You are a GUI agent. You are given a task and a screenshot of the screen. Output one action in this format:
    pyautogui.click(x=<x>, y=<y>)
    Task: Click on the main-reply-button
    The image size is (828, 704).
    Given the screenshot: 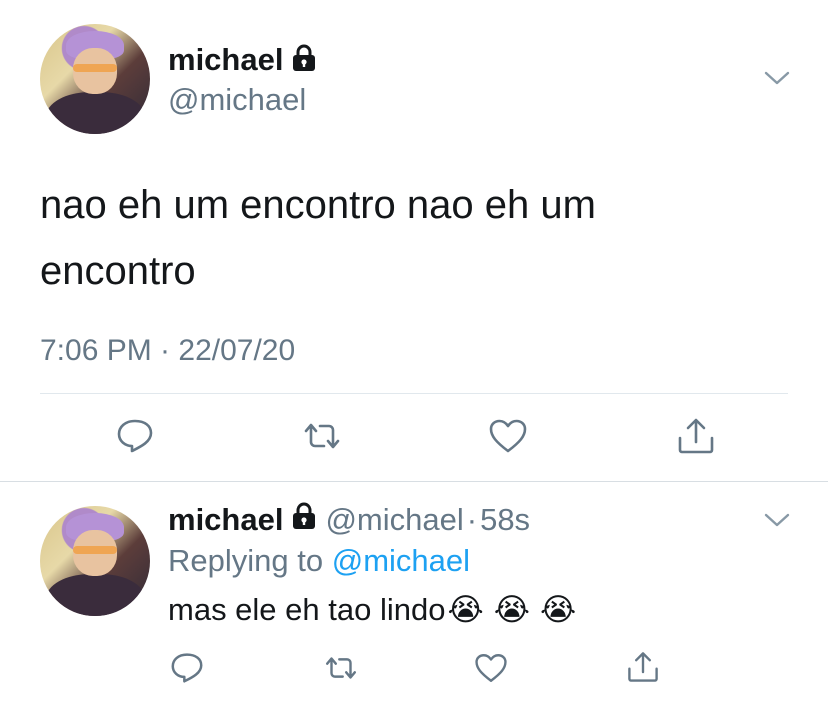 What is the action you would take?
    pyautogui.click(x=135, y=436)
    